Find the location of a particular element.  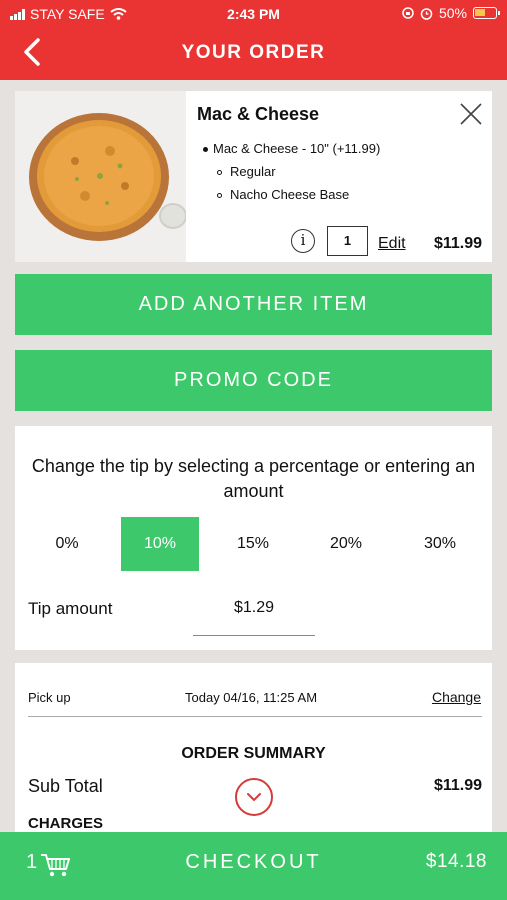

lock-rotation-icon is located at coordinates (408, 13).